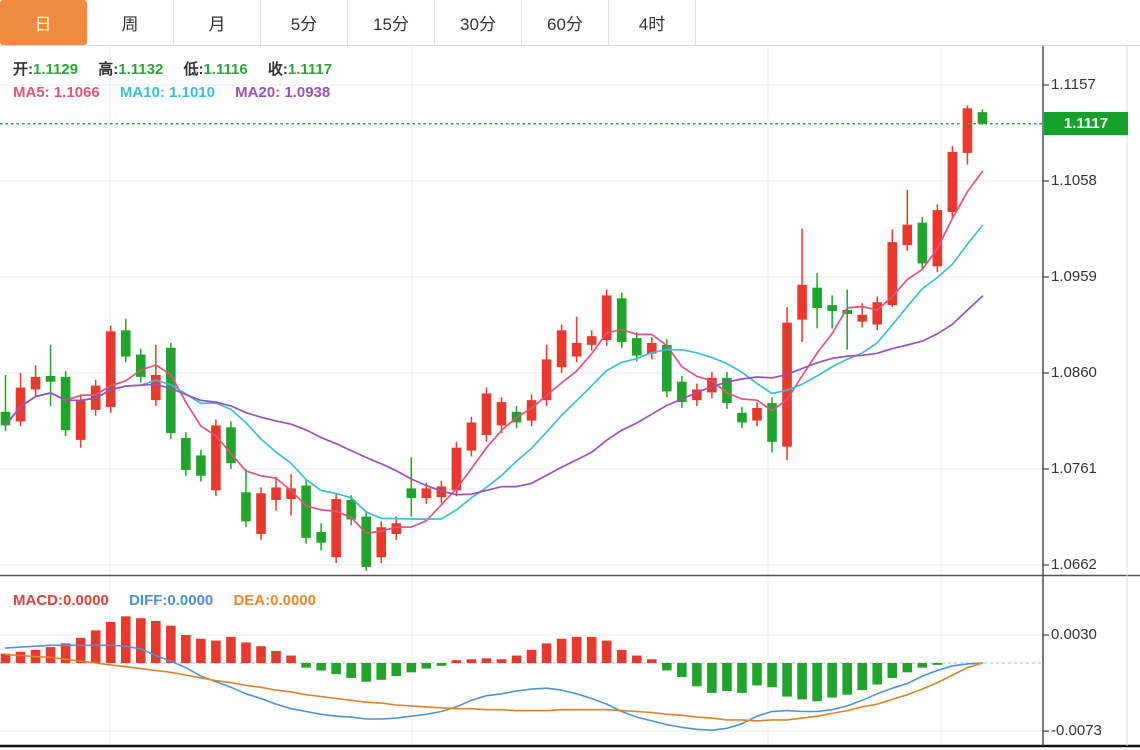  Describe the element at coordinates (38, 600) in the screenshot. I see `macd-label: MACD:` at that location.